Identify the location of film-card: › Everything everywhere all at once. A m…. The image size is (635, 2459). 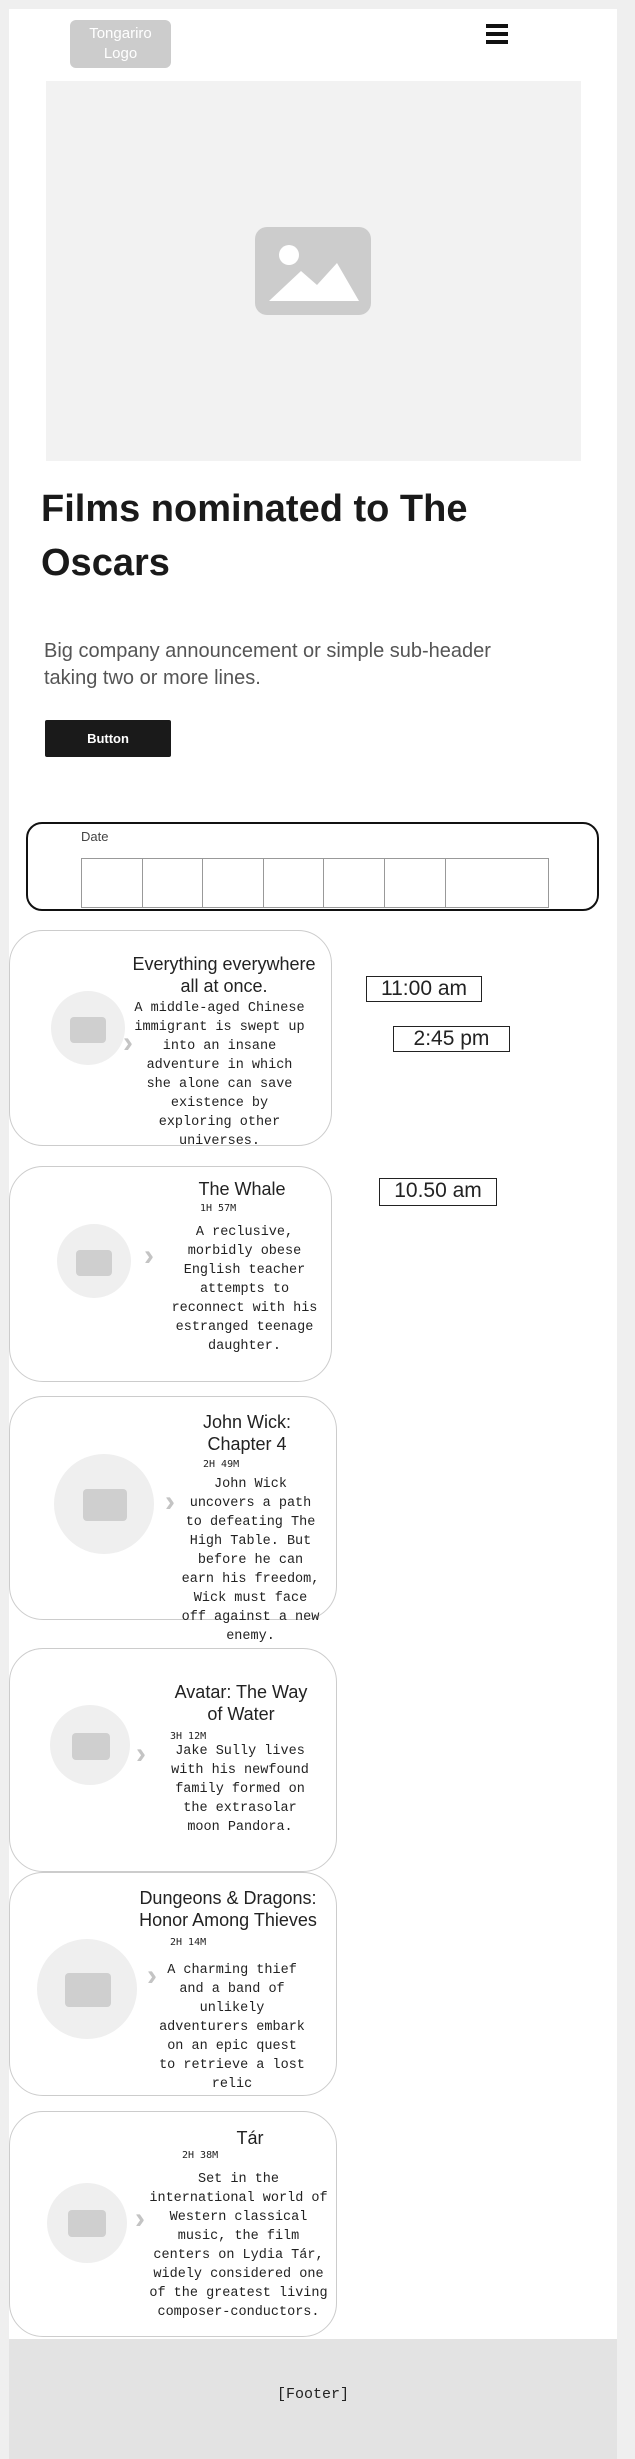
(170, 1039).